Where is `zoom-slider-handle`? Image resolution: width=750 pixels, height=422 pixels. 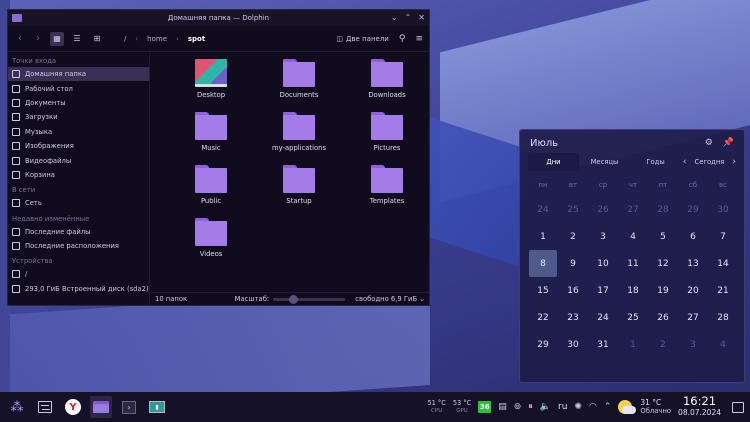
zoom-slider-handle is located at coordinates (294, 299).